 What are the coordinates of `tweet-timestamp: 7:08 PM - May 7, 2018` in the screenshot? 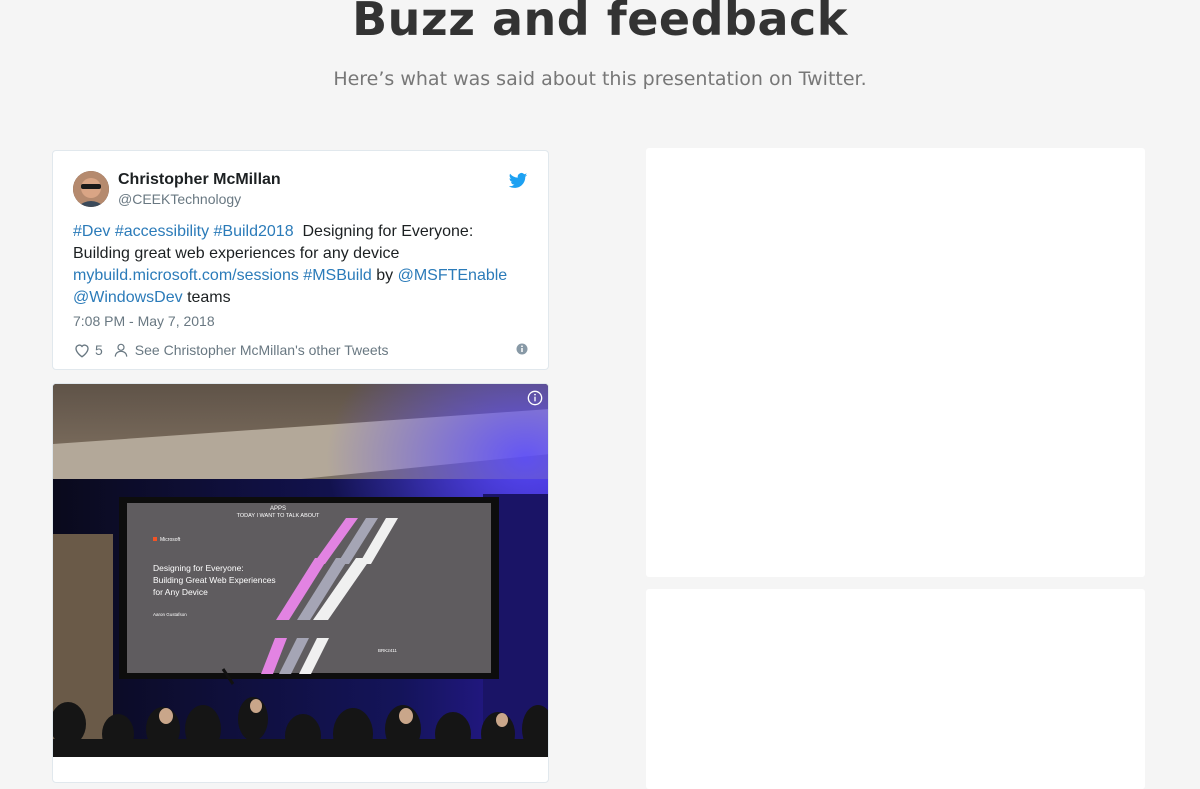 It's located at (144, 321).